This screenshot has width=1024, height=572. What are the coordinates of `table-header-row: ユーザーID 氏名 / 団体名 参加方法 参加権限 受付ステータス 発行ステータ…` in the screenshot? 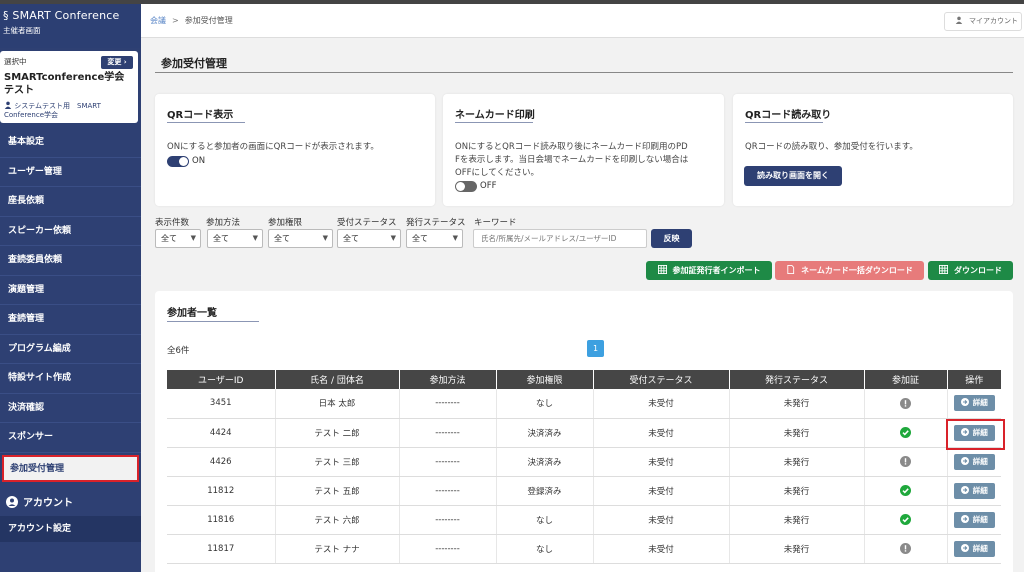 It's located at (584, 379).